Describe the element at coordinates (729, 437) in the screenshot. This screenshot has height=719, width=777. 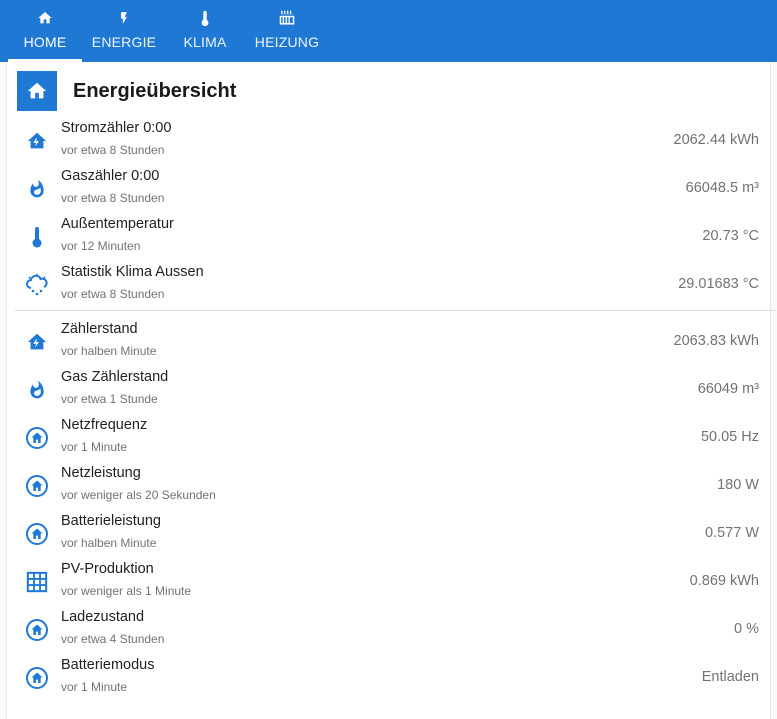
I see `entity-state: 50.05 Hz` at that location.